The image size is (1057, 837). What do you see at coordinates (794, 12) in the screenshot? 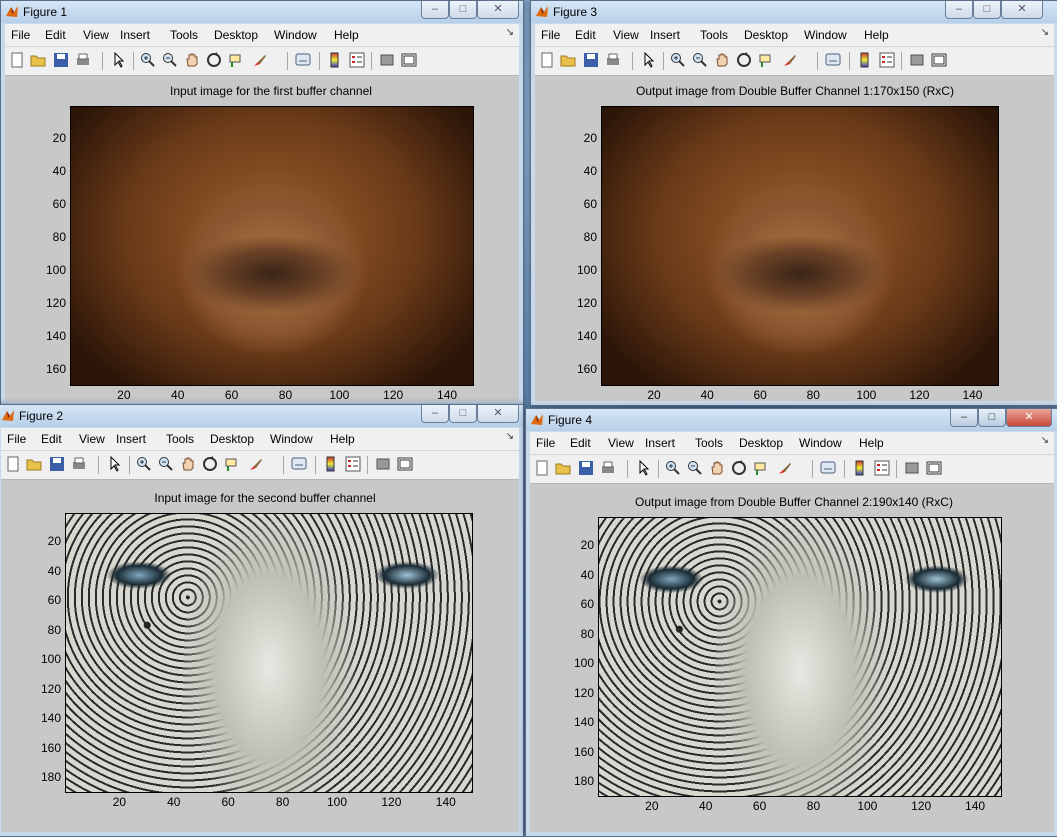
I see `title-bar: Figure 3 – □ ✕` at bounding box center [794, 12].